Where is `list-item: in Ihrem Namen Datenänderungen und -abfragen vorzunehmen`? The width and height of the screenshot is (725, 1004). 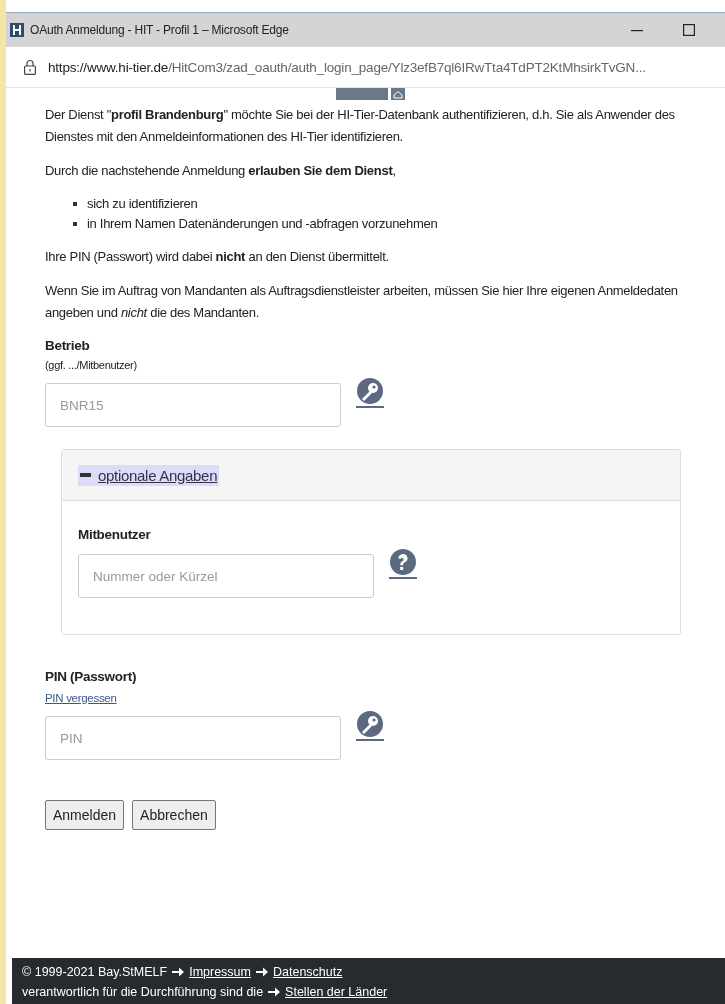
list-item: in Ihrem Namen Datenänderungen und -abfragen vorzunehmen is located at coordinates (262, 224).